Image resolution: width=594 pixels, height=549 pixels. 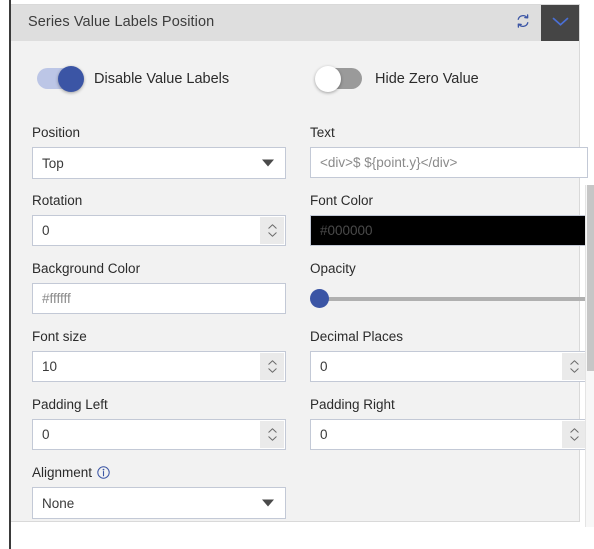 I want to click on text-input: <div>$ ${point.y}</div>, so click(x=449, y=162).